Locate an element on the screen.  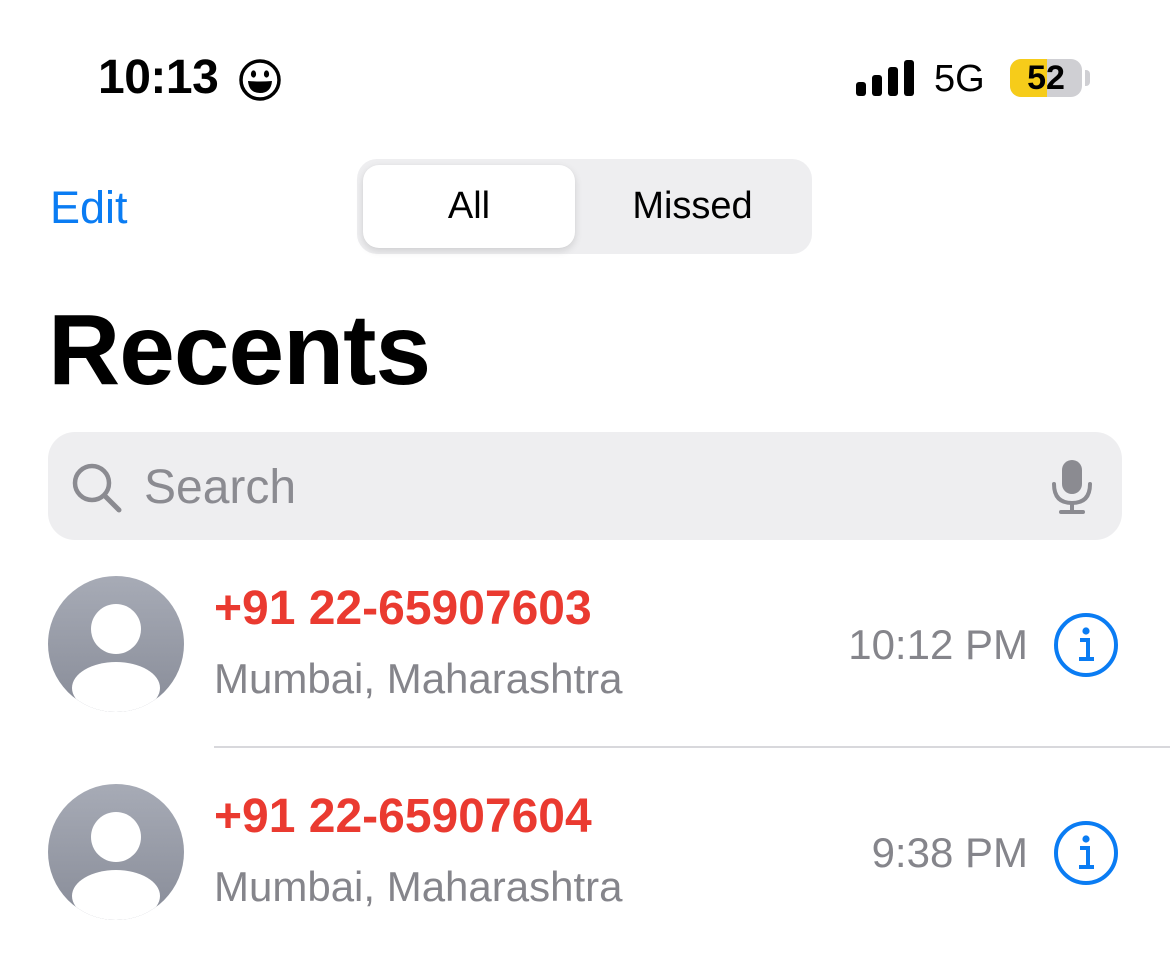
battery-nub is located at coordinates (1087, 78).